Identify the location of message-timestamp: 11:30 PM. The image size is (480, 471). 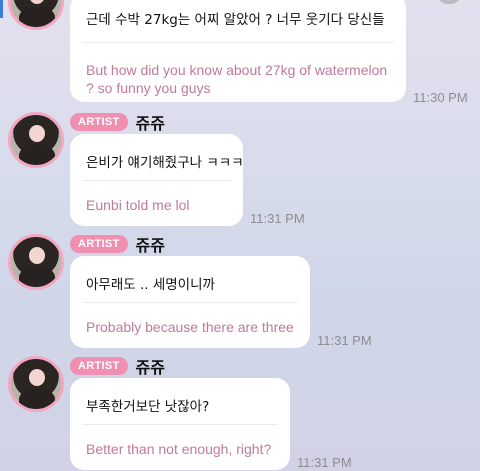
(440, 97).